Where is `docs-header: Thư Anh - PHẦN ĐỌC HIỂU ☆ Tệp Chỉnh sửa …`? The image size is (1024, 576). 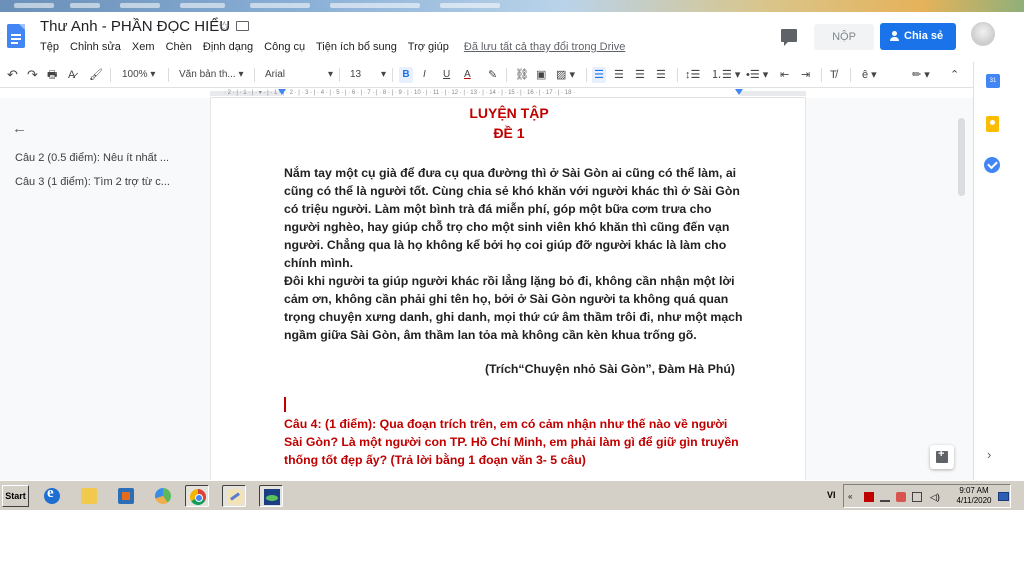 docs-header: Thư Anh - PHẦN ĐỌC HIỂU ☆ Tệp Chỉnh sửa … is located at coordinates (512, 37).